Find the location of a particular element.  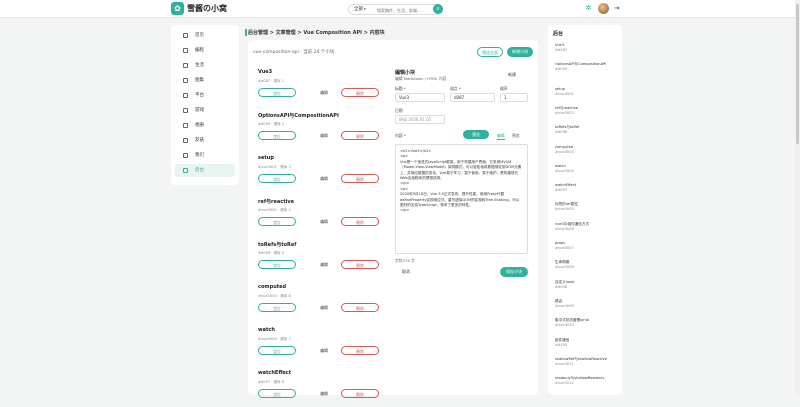

add-block-button: 新增小块 is located at coordinates (520, 52).